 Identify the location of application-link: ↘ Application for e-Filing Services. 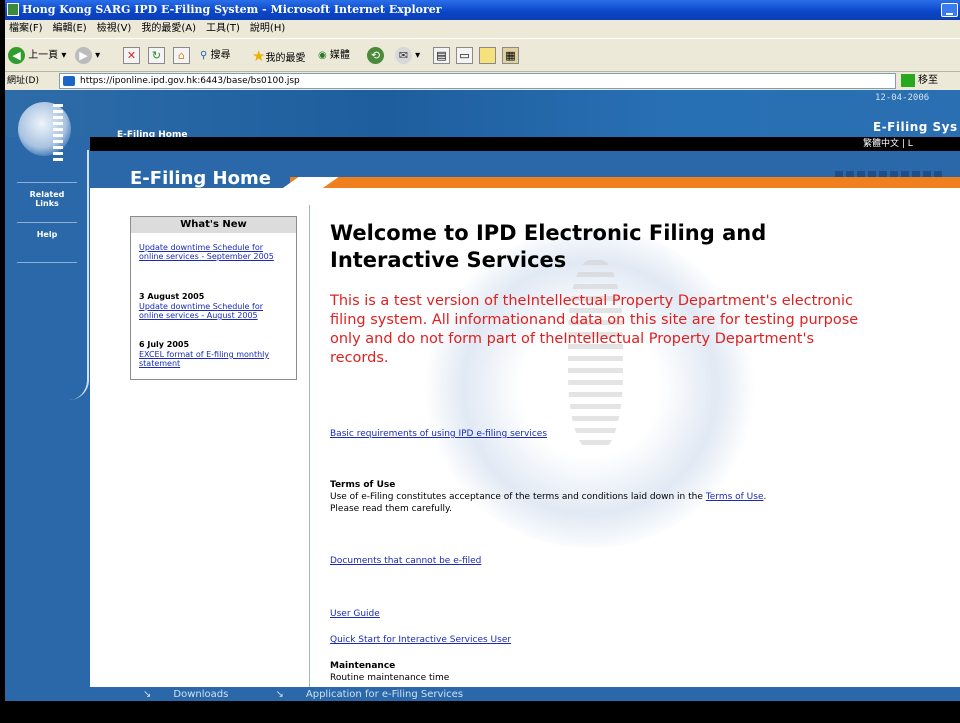
(381, 694).